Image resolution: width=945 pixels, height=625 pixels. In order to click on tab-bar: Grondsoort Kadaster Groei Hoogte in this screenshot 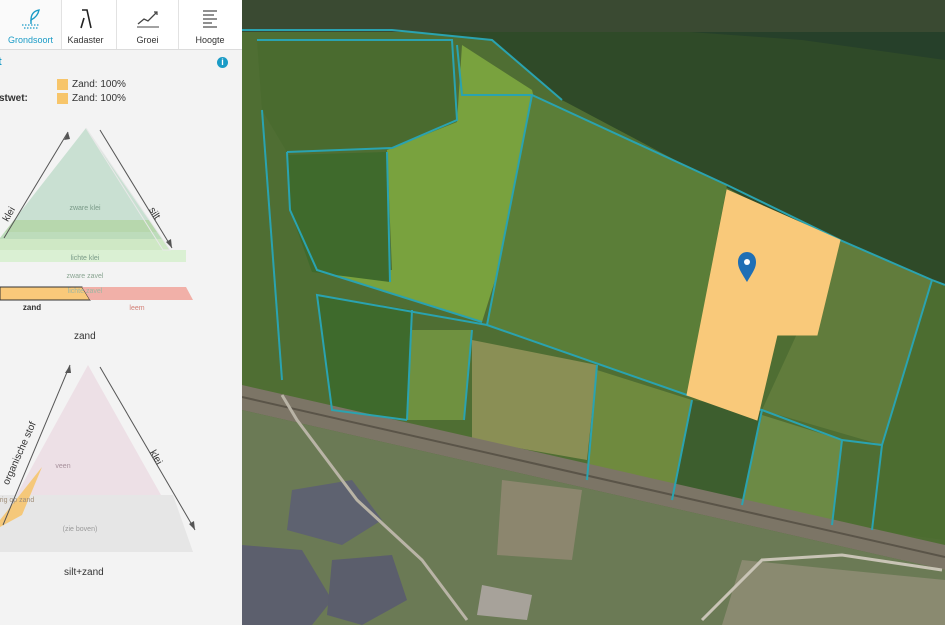, I will do `click(121, 25)`.